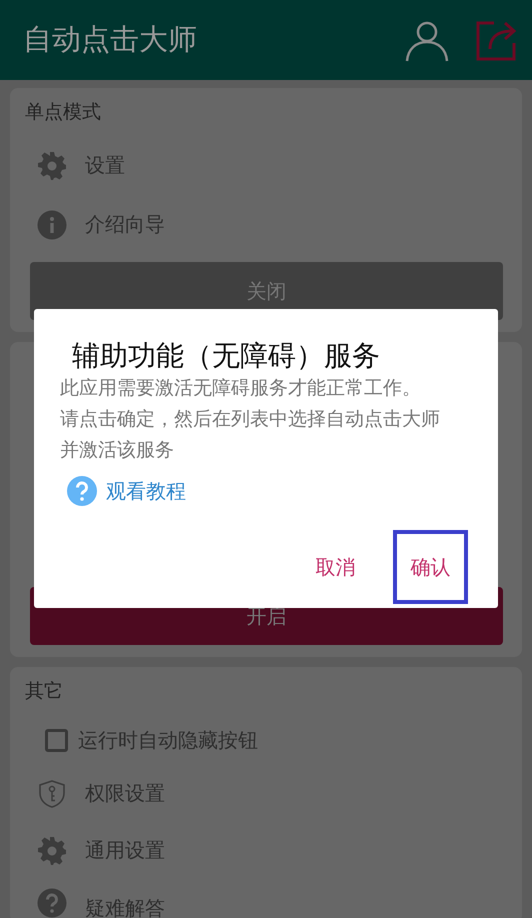  Describe the element at coordinates (125, 793) in the screenshot. I see `menu-item: 权限设置` at that location.